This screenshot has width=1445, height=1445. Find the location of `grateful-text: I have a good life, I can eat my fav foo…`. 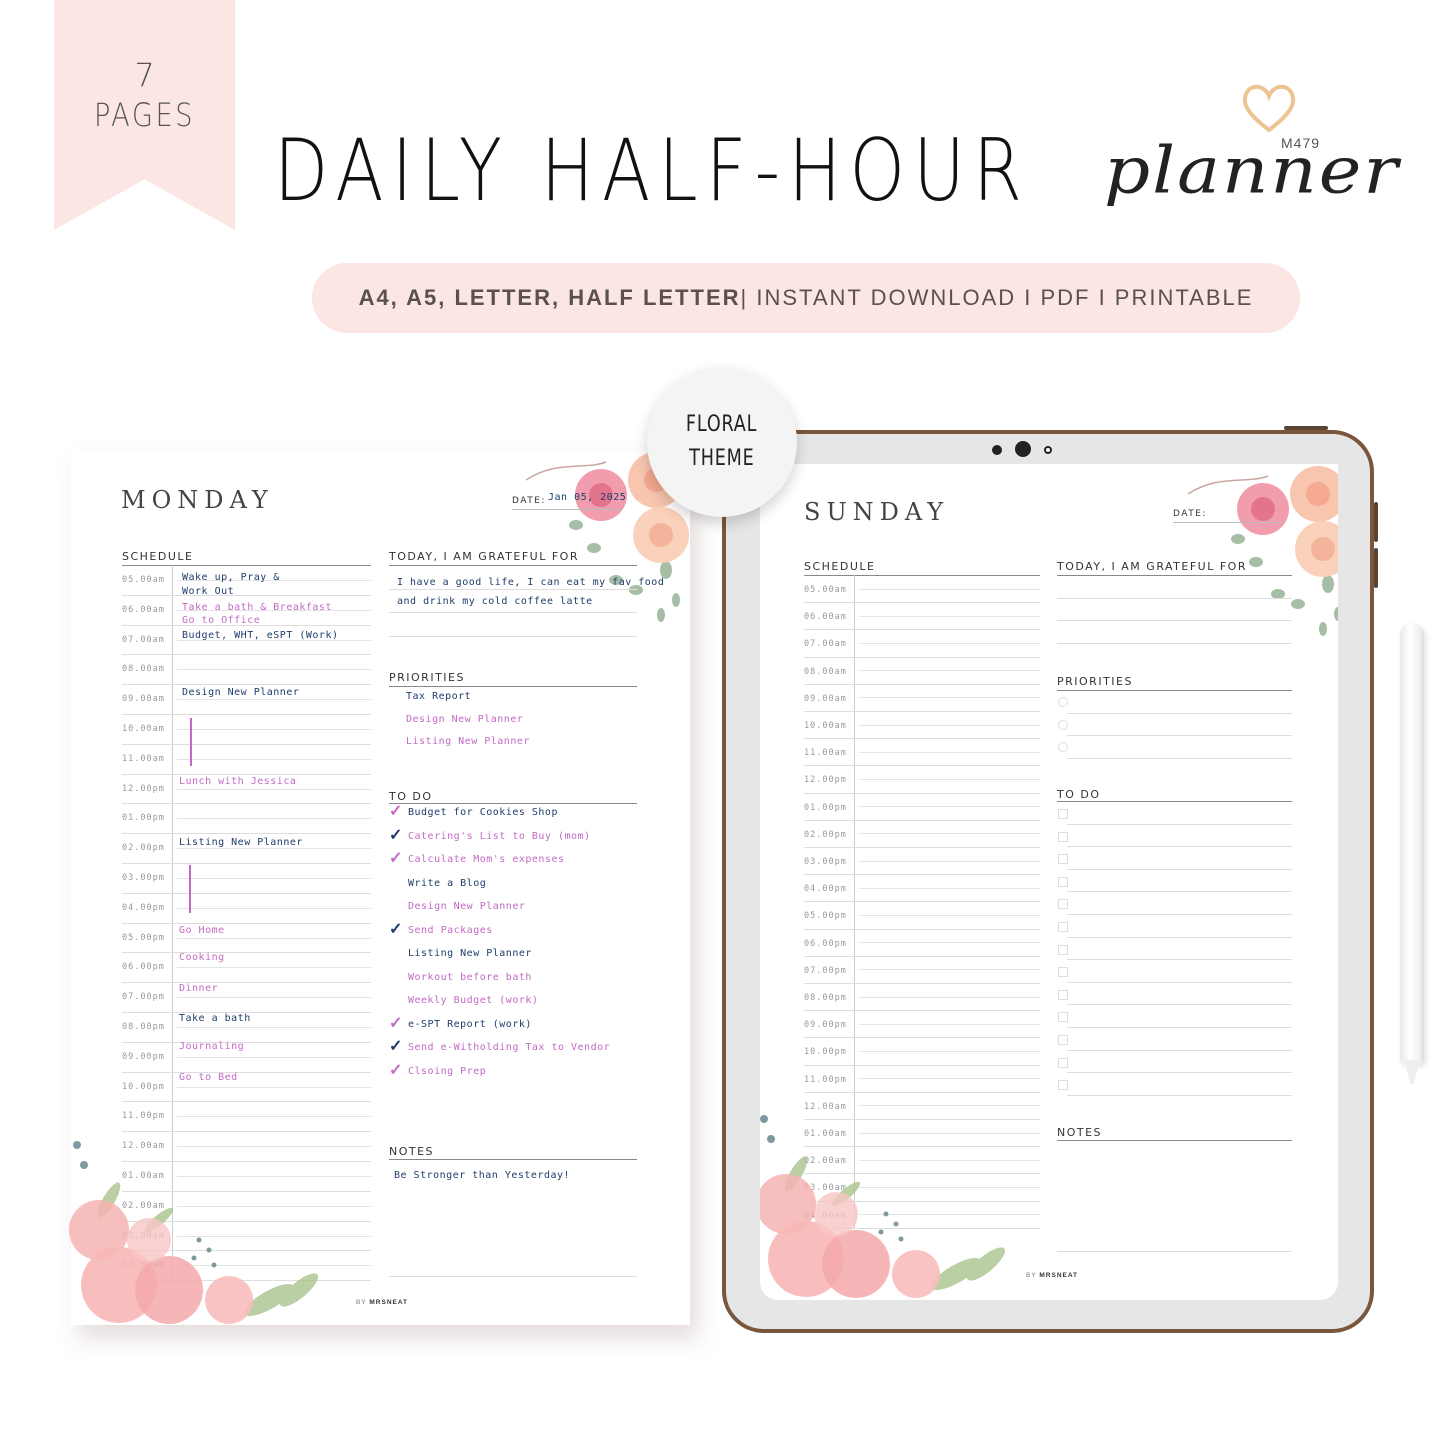

grateful-text: I have a good life, I can eat my fav foo… is located at coordinates (530, 582).